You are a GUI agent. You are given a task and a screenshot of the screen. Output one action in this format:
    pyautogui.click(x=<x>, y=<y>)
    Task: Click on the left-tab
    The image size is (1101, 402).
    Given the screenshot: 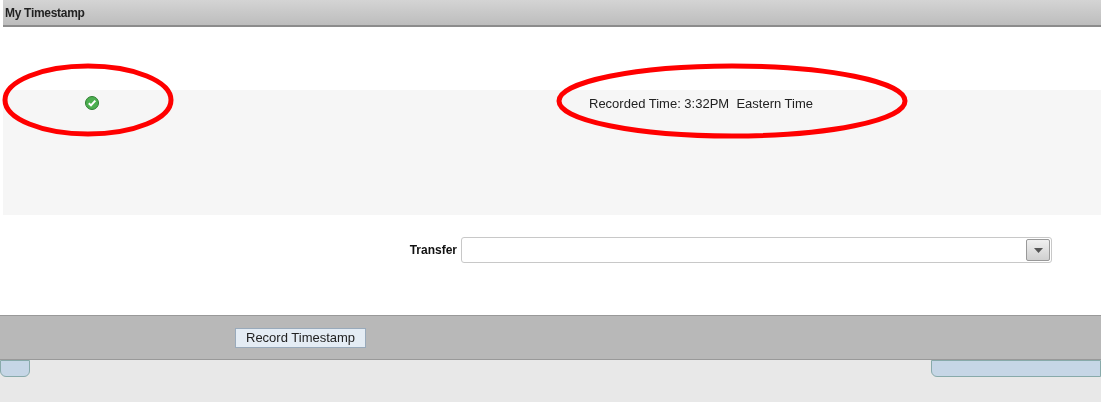 What is the action you would take?
    pyautogui.click(x=15, y=368)
    